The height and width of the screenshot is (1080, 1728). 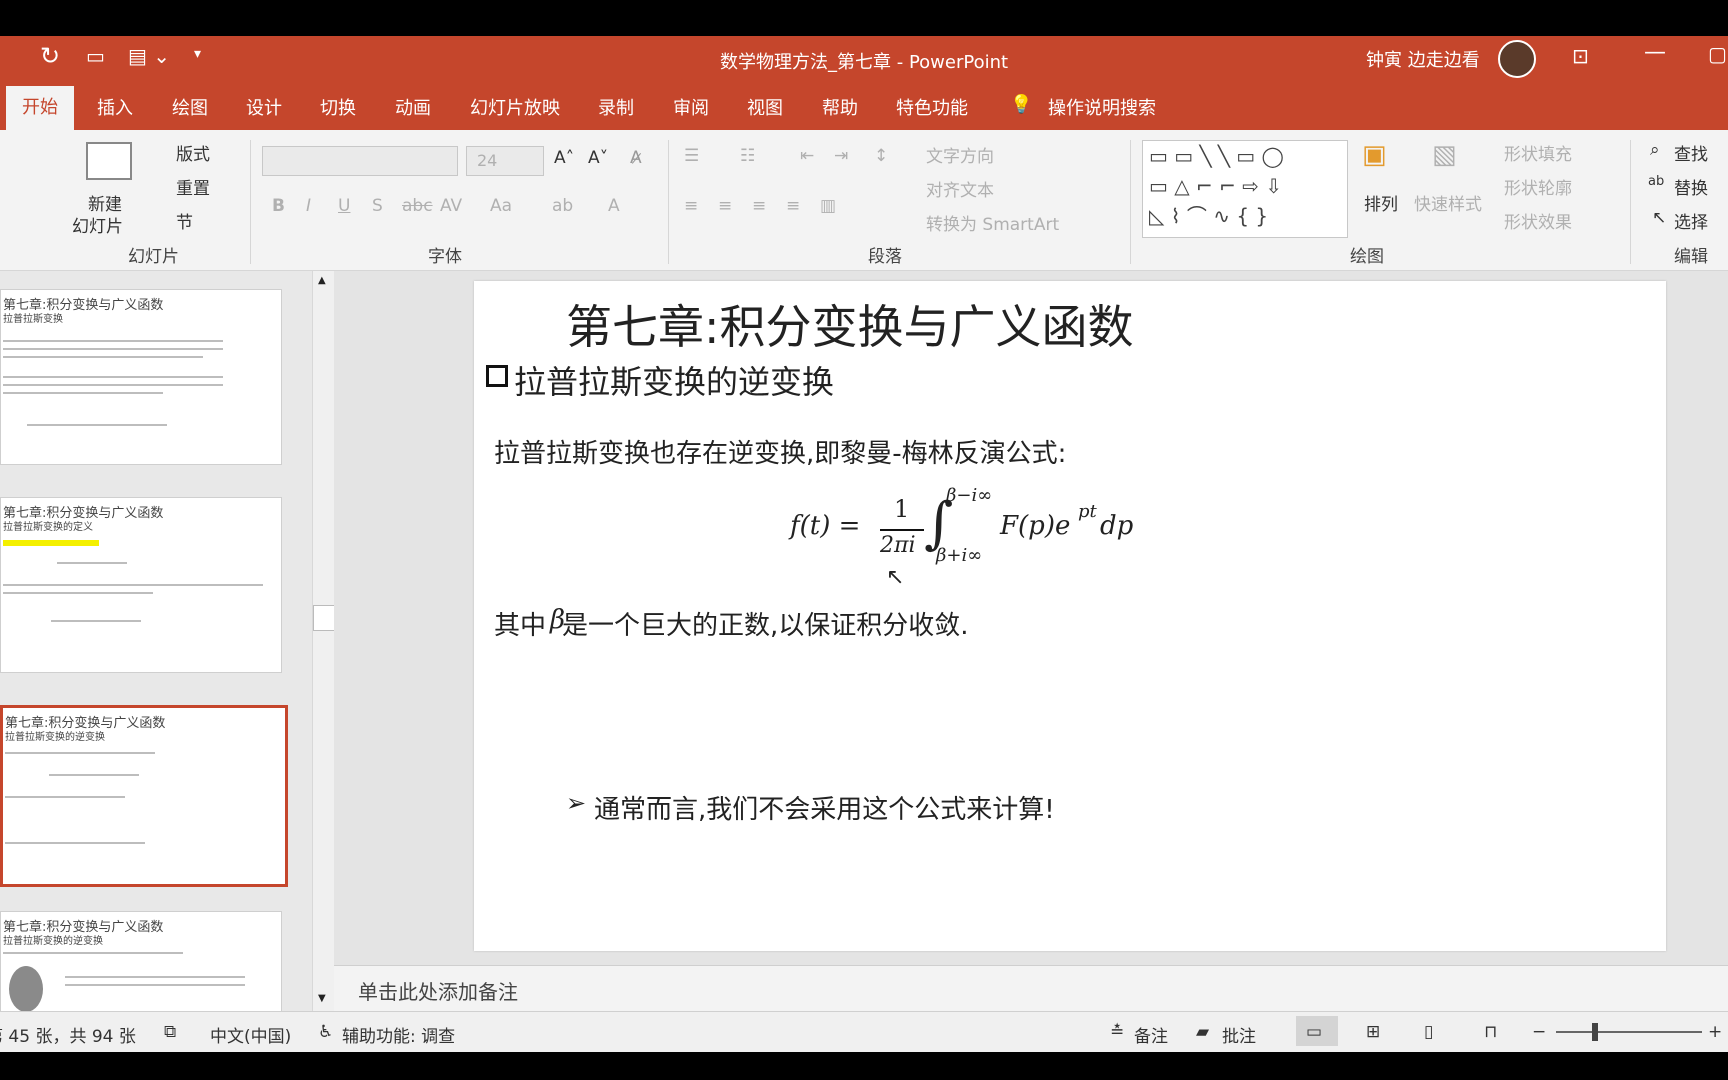 What do you see at coordinates (398, 1034) in the screenshot?
I see `accessibility-status: 辅助功能: 调查` at bounding box center [398, 1034].